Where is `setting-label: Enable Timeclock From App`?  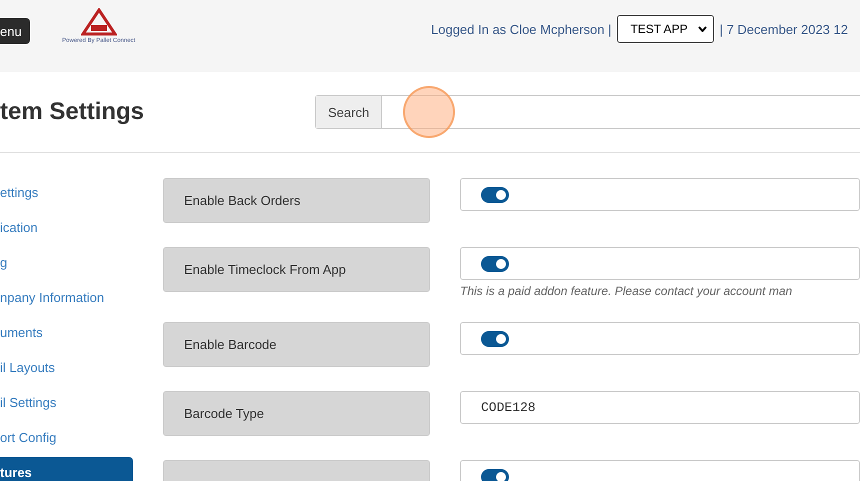
setting-label: Enable Timeclock From App is located at coordinates (296, 269).